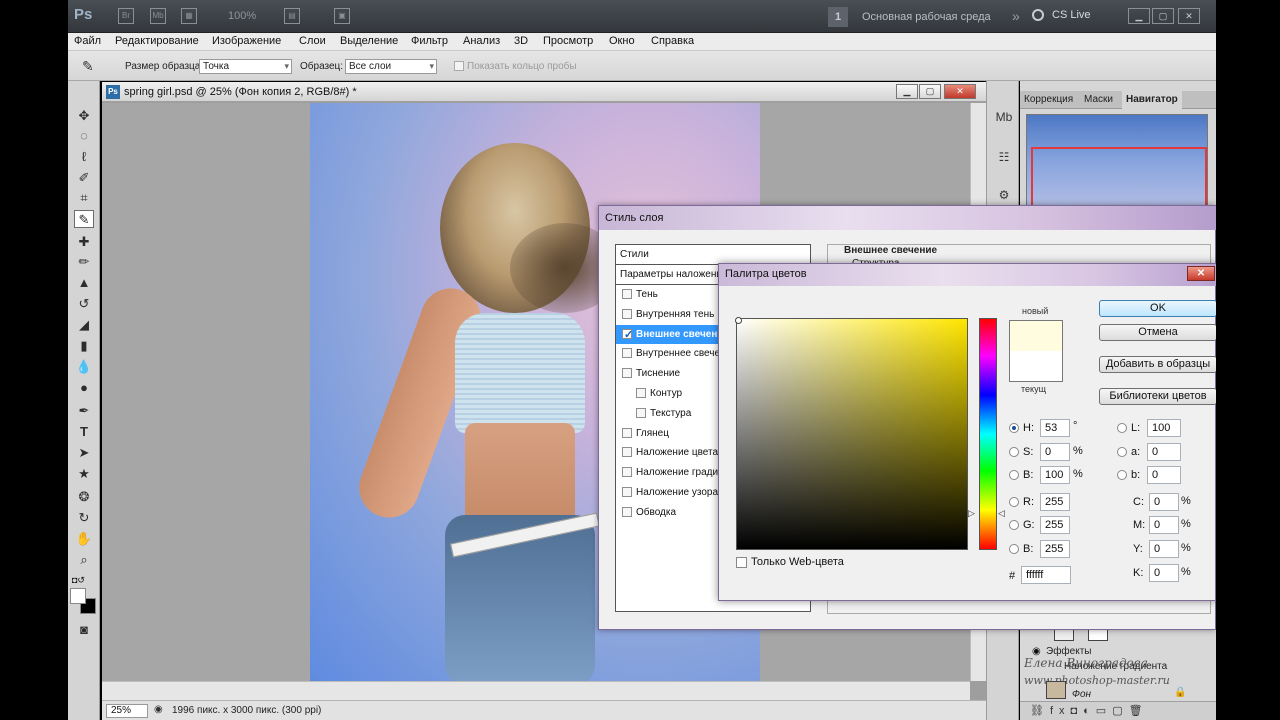 Image resolution: width=1280 pixels, height=720 pixels. What do you see at coordinates (1164, 475) in the screenshot?
I see `lab-b-field: 0` at bounding box center [1164, 475].